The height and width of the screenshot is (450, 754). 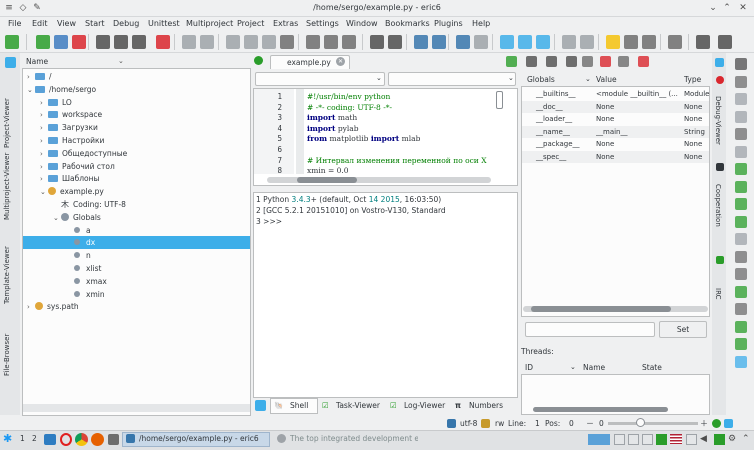 I want to click on tree-scrollbar, so click(x=136, y=408).